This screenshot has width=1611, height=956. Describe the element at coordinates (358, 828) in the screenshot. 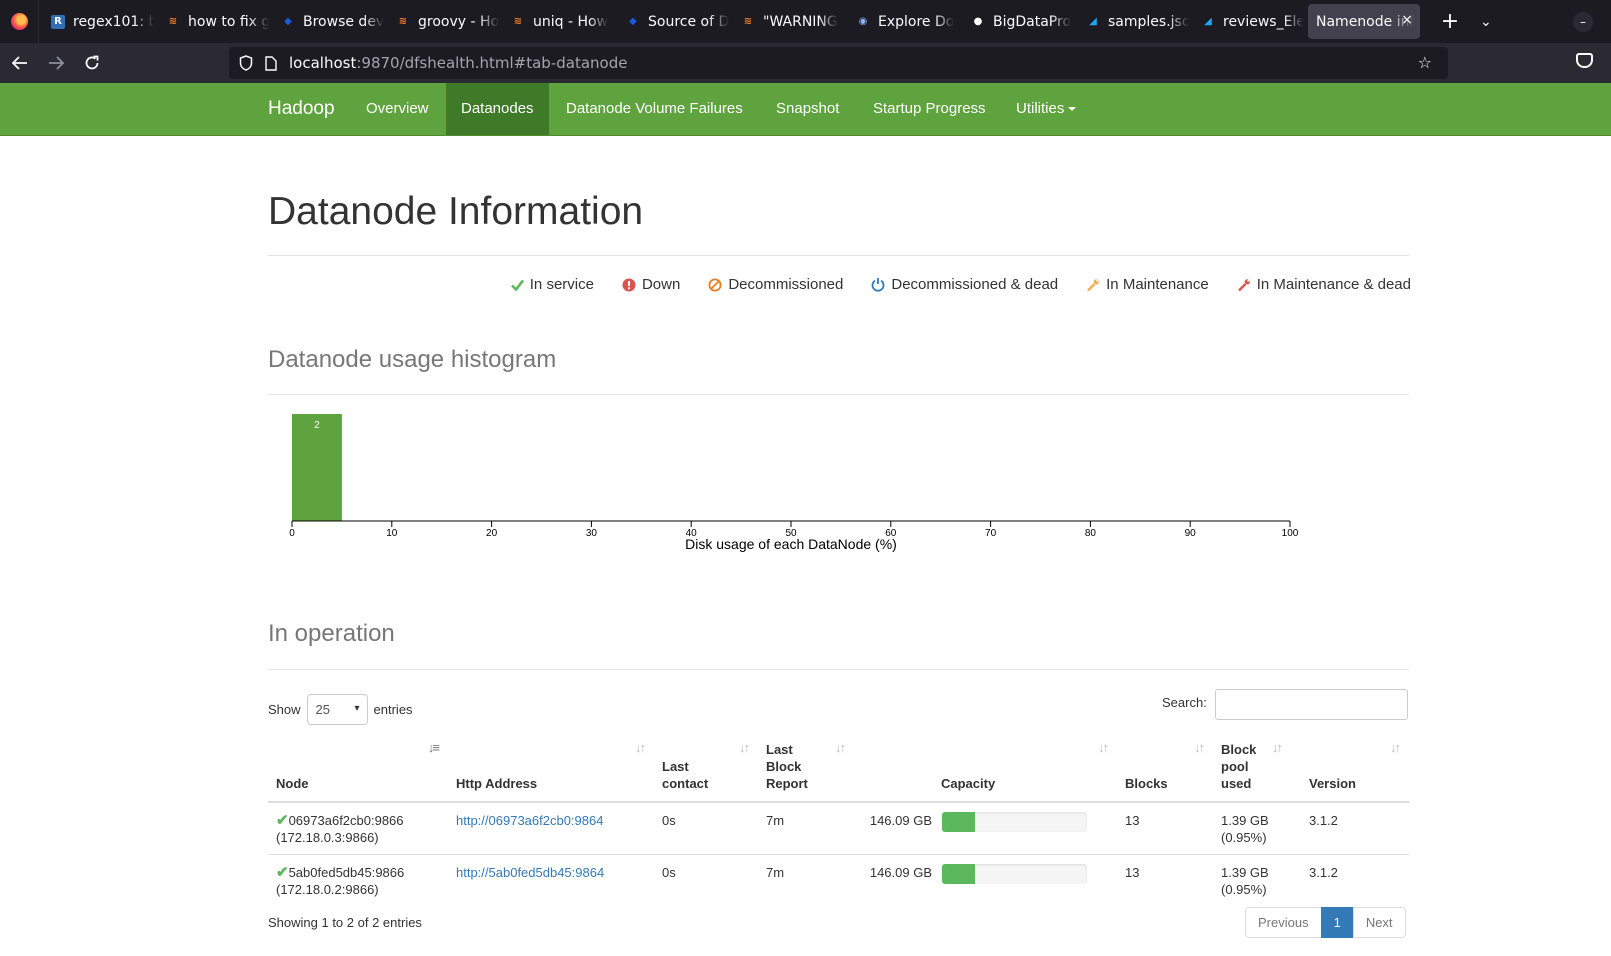

I see `node-cell: ✔06973a6f2cb0:9866 (172.18.0.3:9866)` at that location.